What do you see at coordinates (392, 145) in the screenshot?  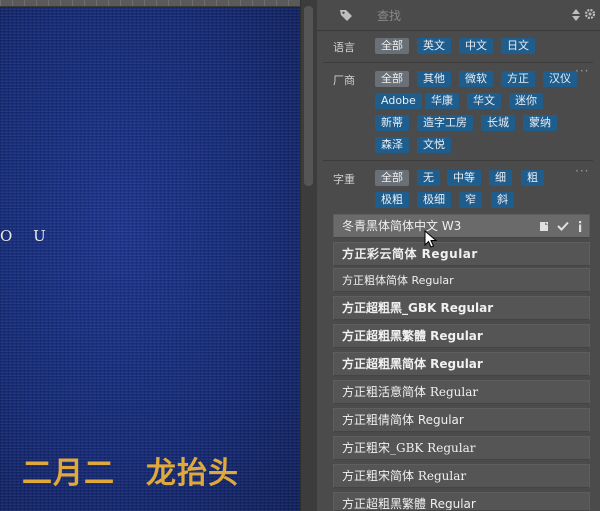 I see `vendor-tag-senze: 森泽` at bounding box center [392, 145].